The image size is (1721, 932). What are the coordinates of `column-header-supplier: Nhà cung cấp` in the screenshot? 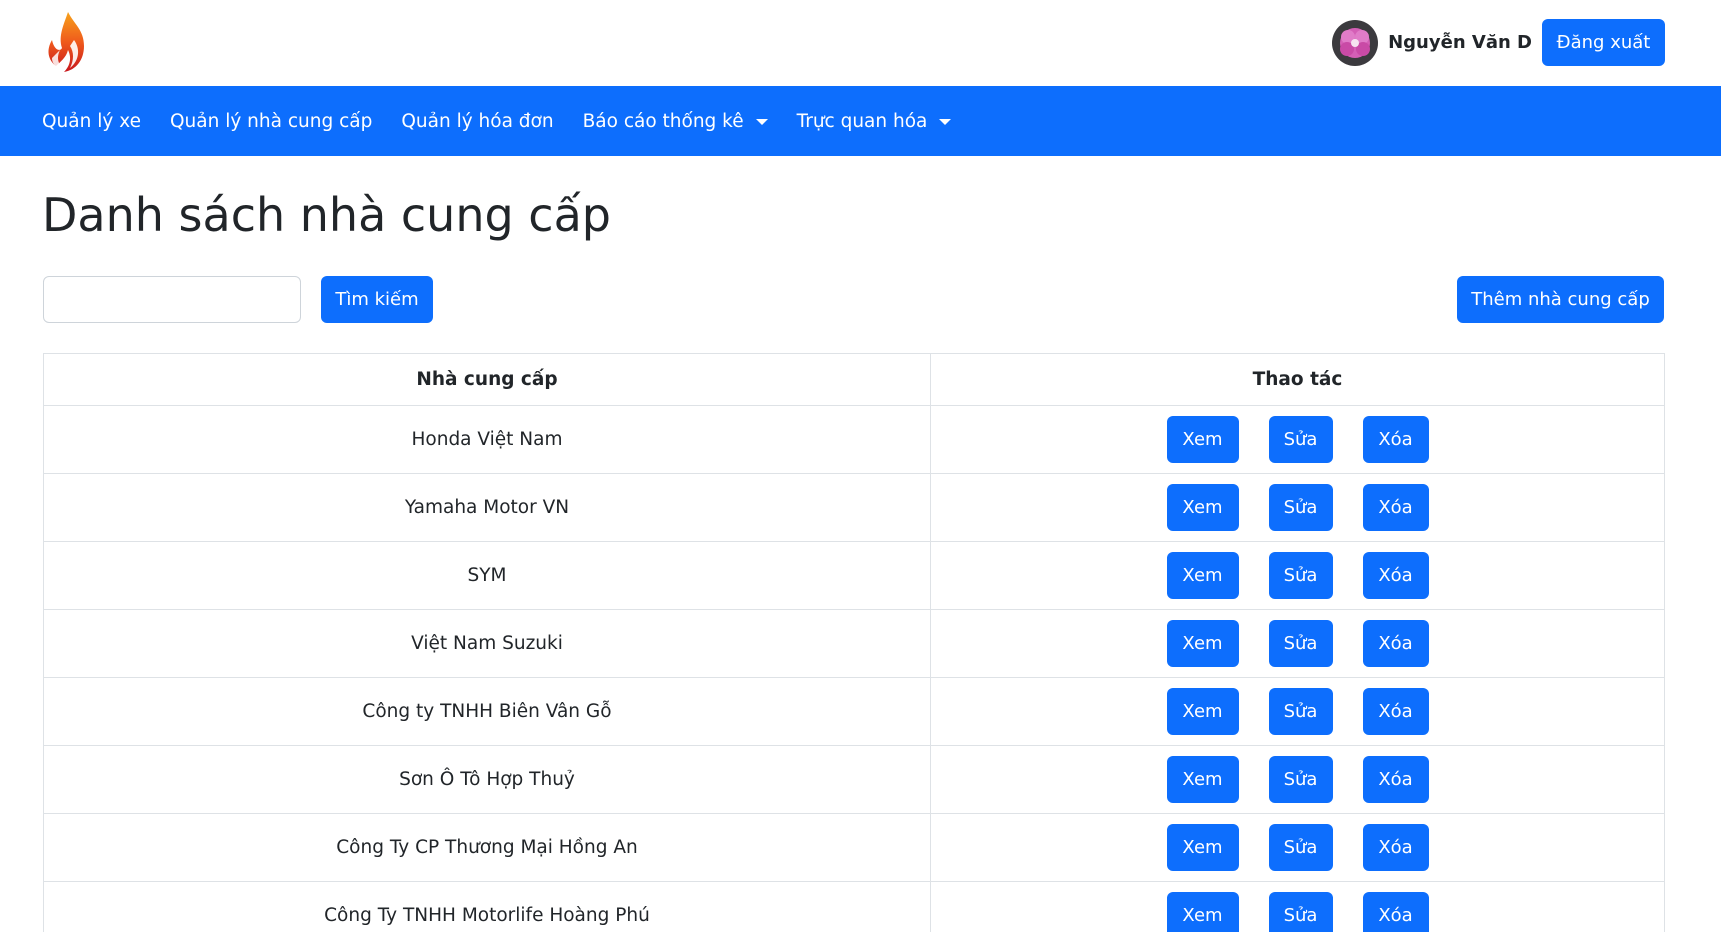 It's located at (487, 379).